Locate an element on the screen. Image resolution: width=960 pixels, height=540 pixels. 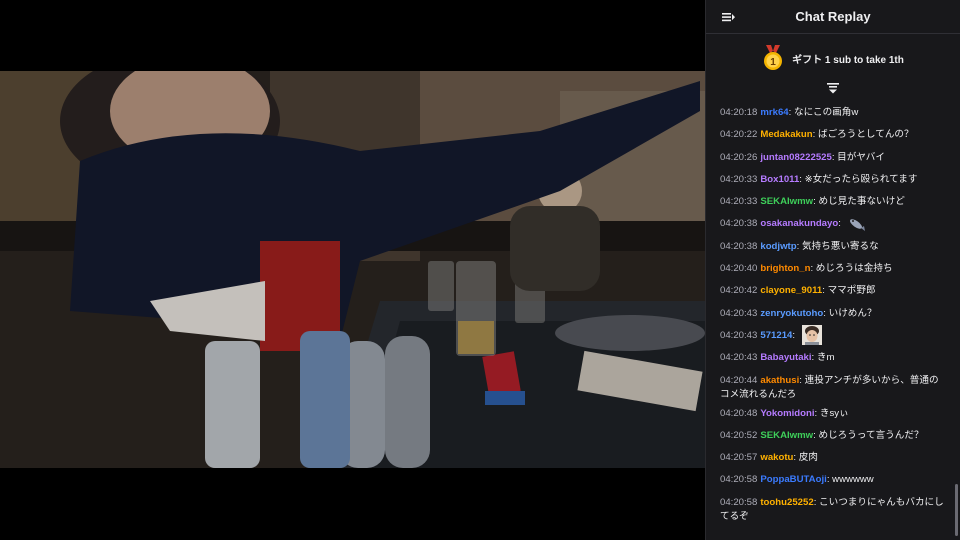
message-text: きsyぃ is located at coordinates (834, 413).